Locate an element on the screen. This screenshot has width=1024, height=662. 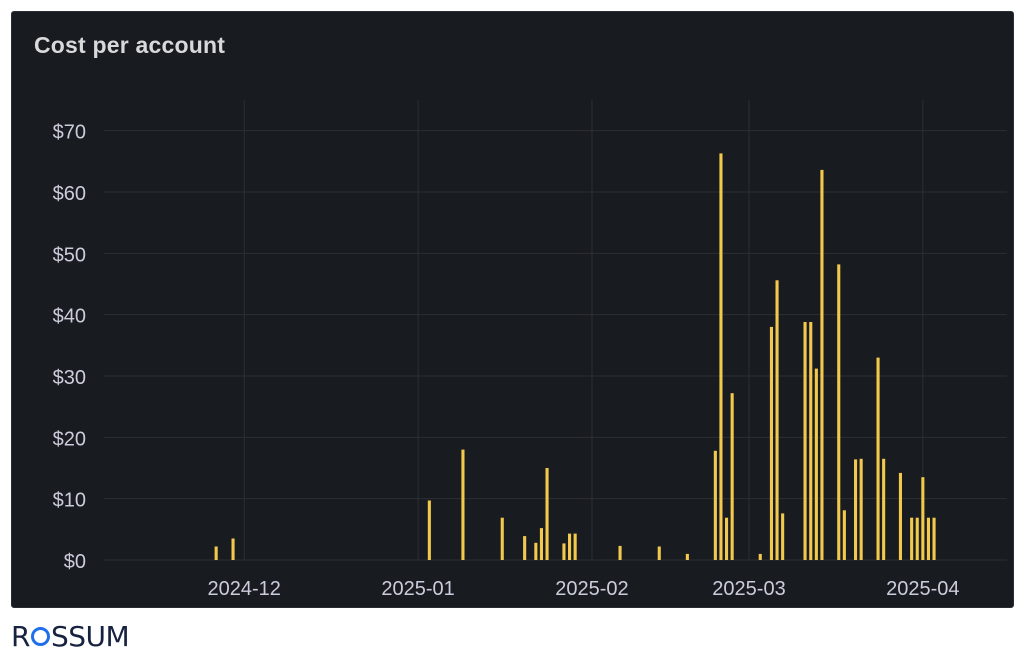
logo-ring-icon is located at coordinates (40, 636).